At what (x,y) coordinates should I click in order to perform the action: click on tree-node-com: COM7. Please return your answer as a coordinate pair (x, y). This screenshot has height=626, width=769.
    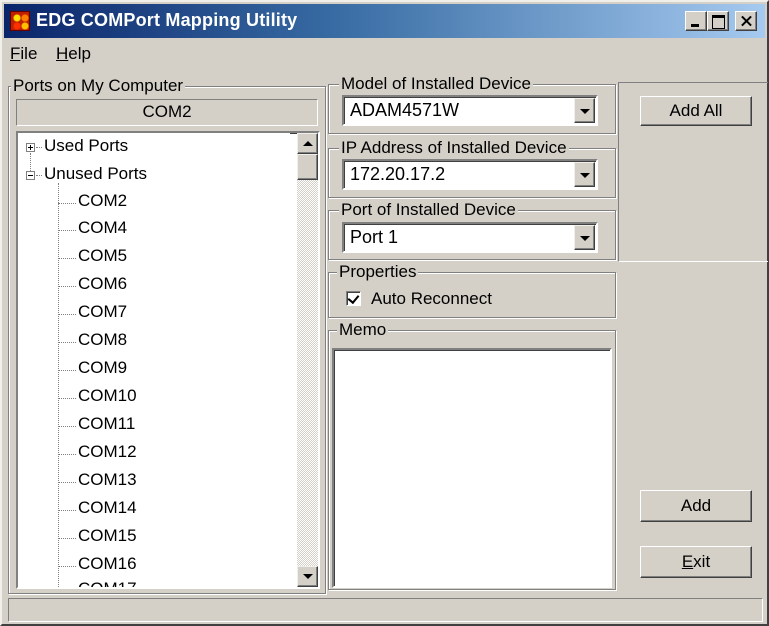
    Looking at the image, I should click on (102, 312).